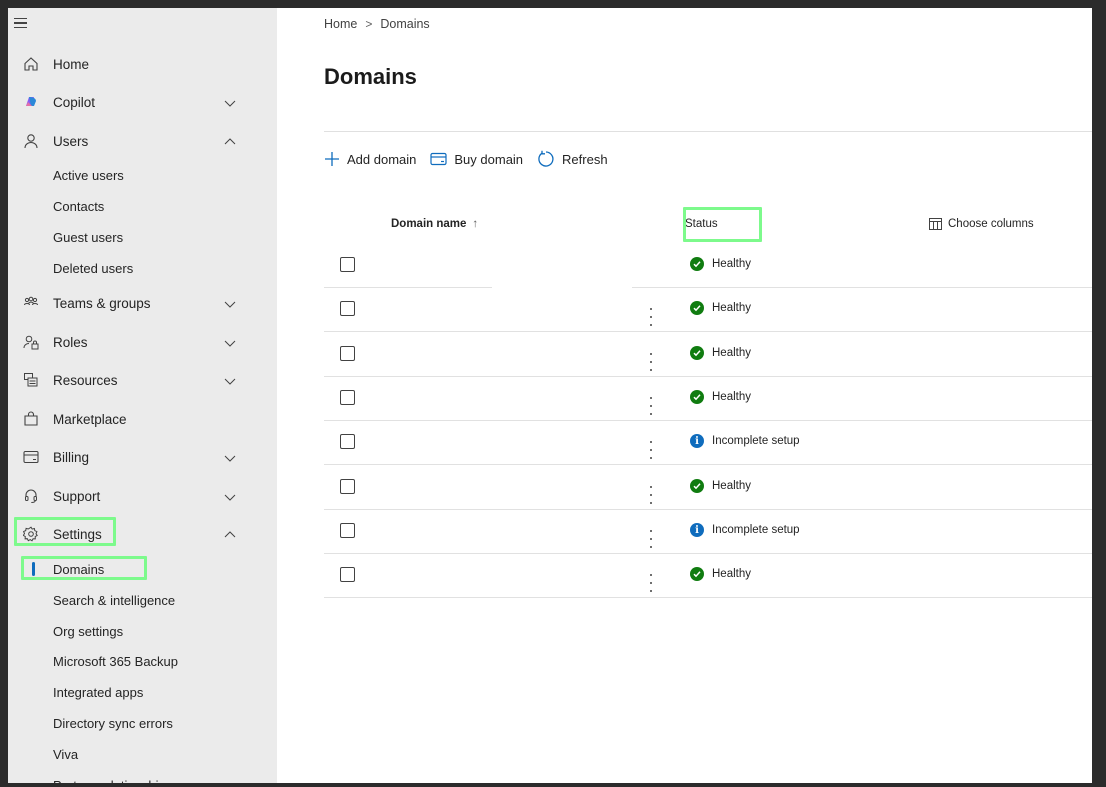 Image resolution: width=1106 pixels, height=787 pixels. Describe the element at coordinates (113, 723) in the screenshot. I see `sidebar-subitem-label: Directory sync errors` at that location.